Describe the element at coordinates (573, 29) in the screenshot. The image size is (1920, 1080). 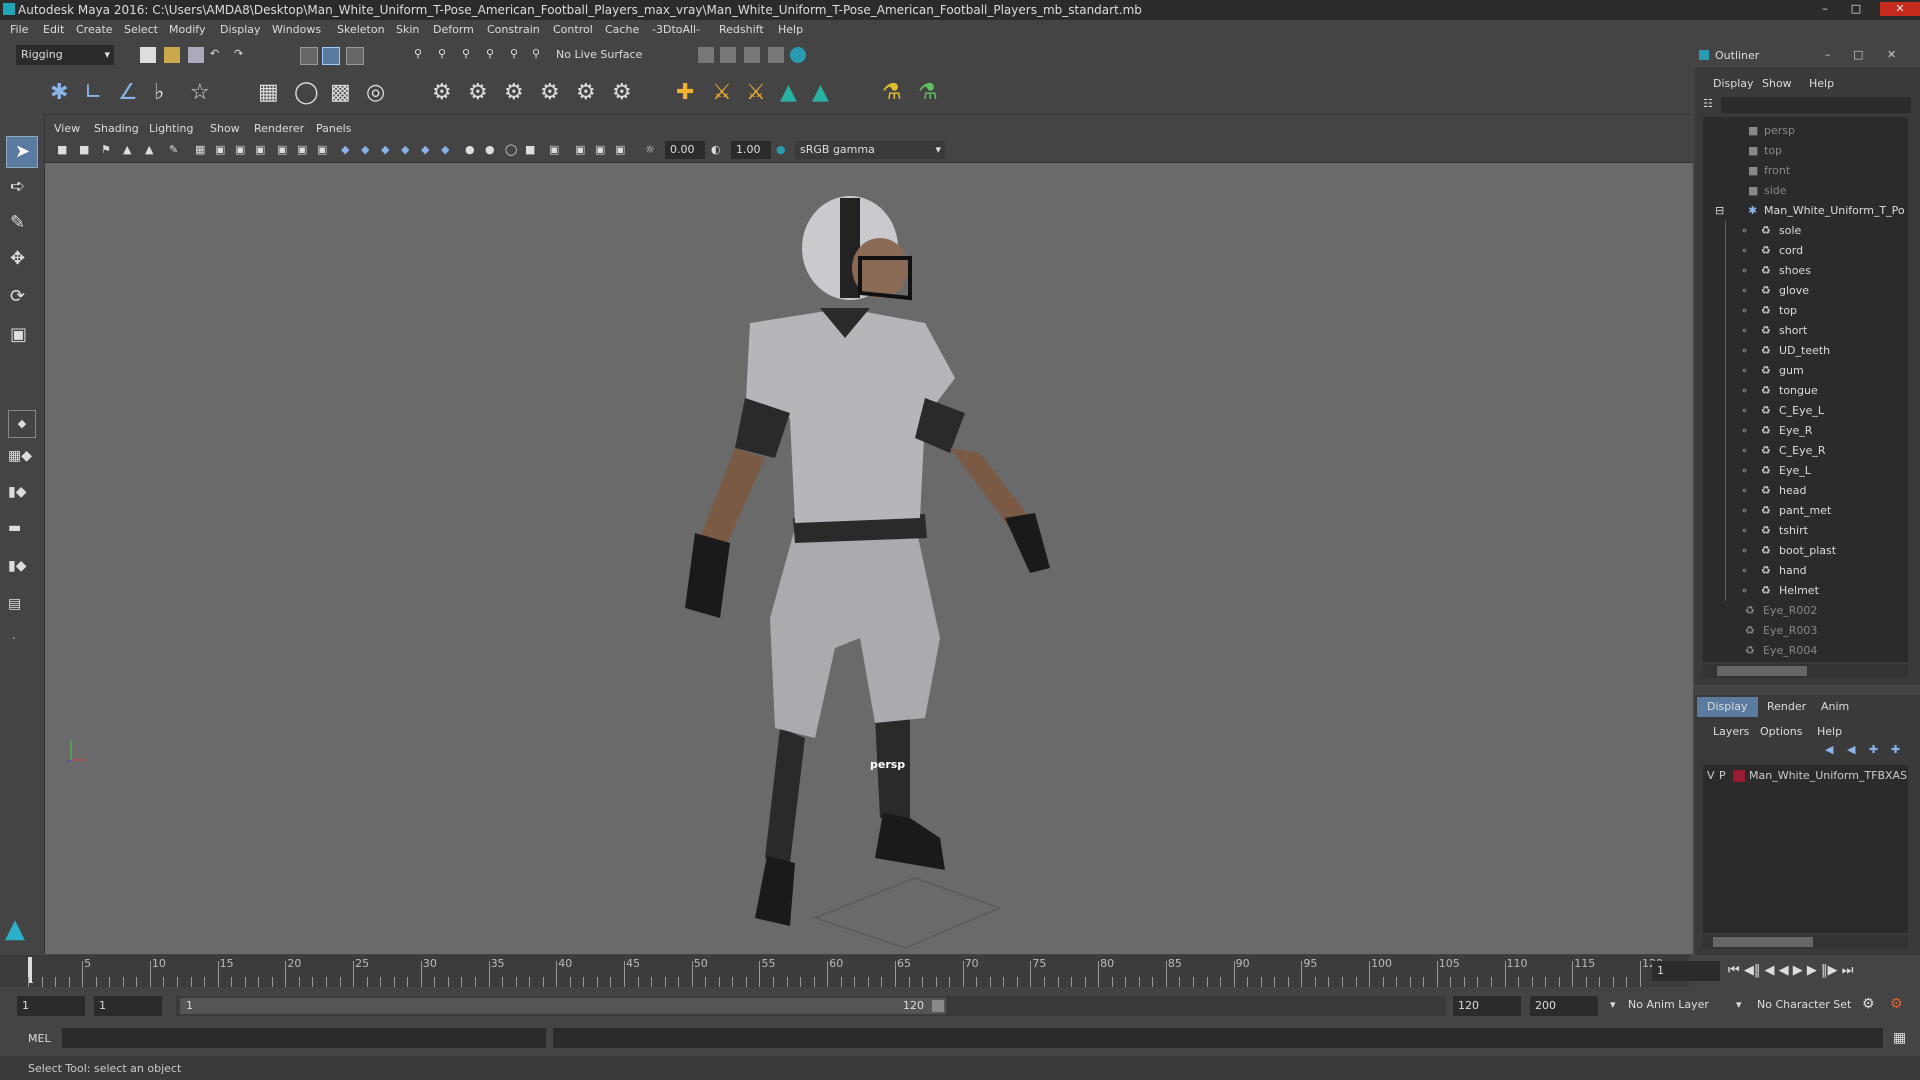
I see `menu-control: Control` at that location.